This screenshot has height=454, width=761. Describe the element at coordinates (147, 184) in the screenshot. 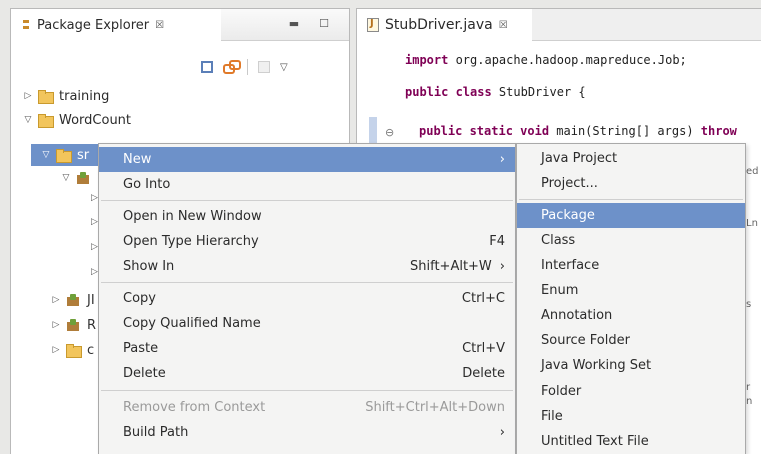

I see `menu-item-label: Go Into` at that location.